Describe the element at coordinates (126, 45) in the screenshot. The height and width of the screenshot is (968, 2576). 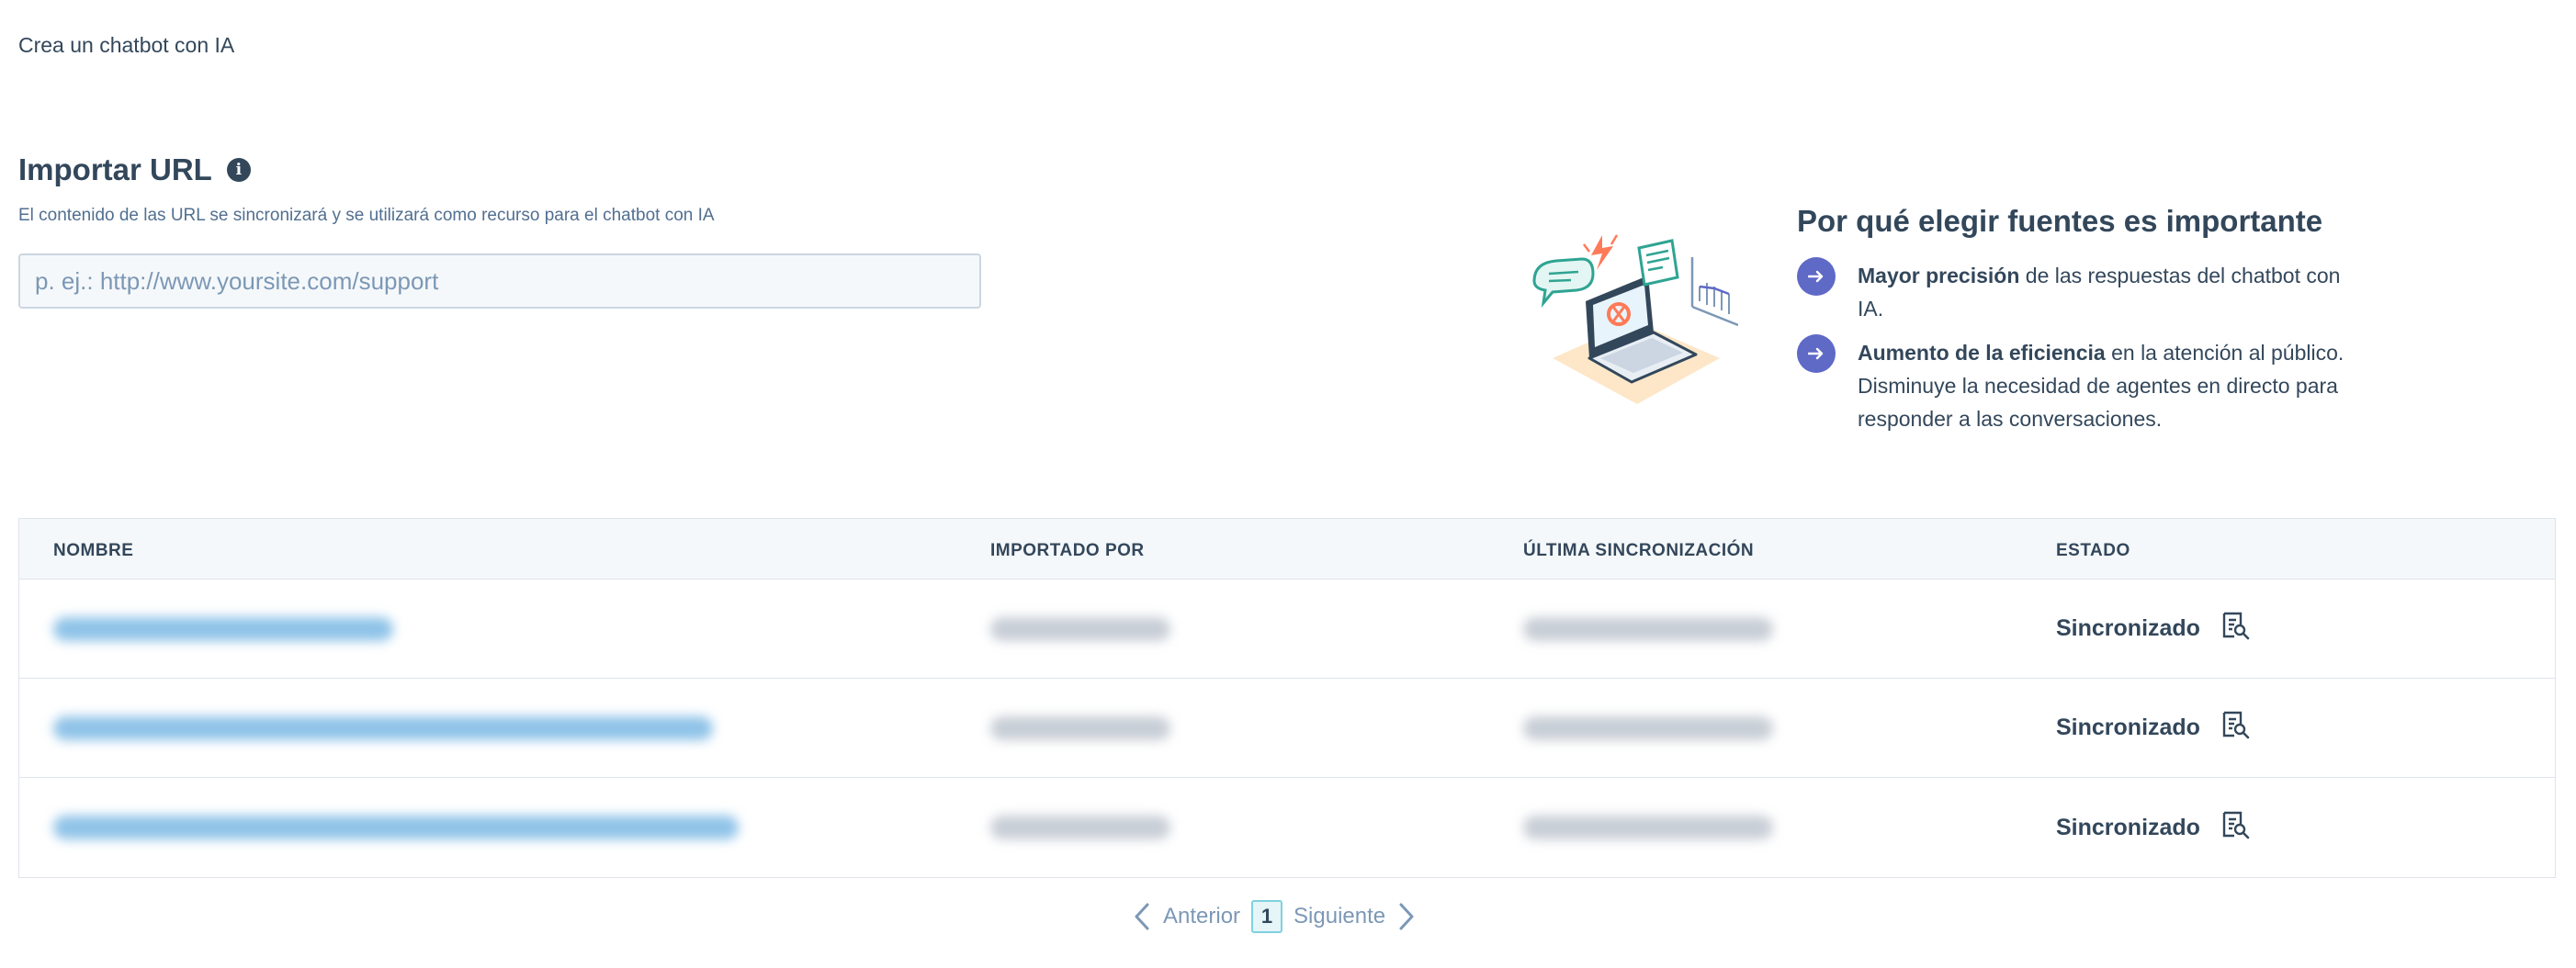
I see `page-breadcrumb: Crea un chatbot con IA` at that location.